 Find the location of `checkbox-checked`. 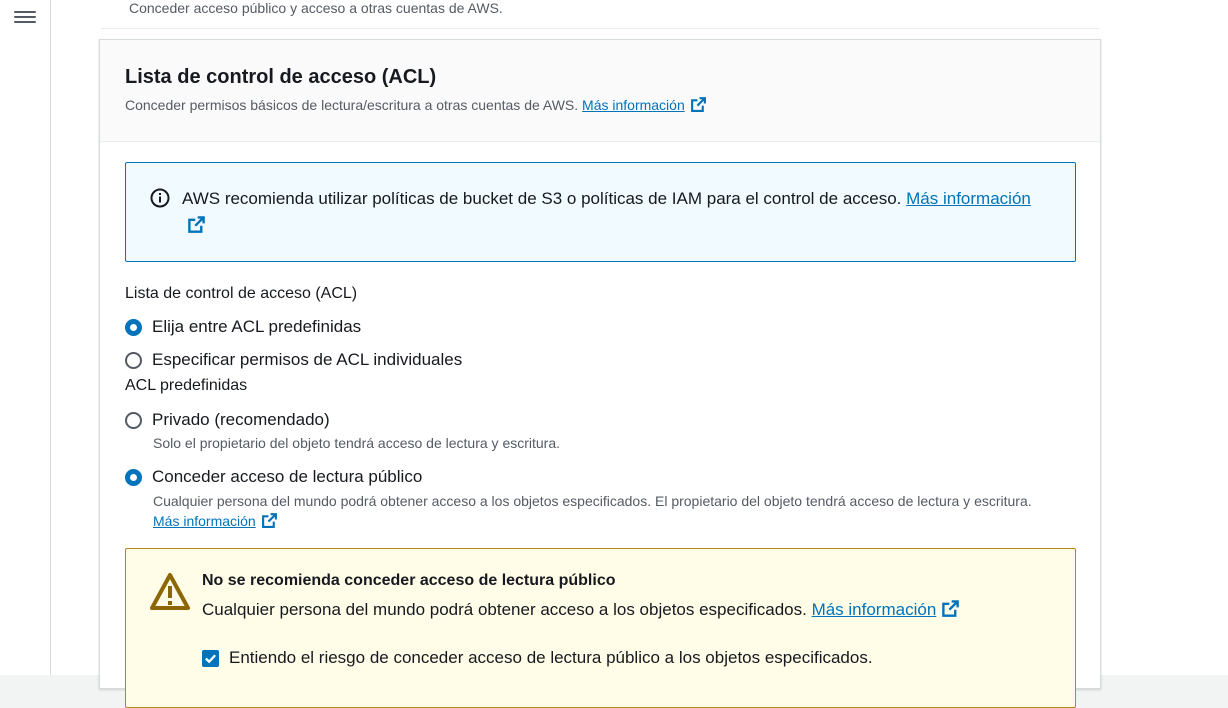

checkbox-checked is located at coordinates (210, 658).